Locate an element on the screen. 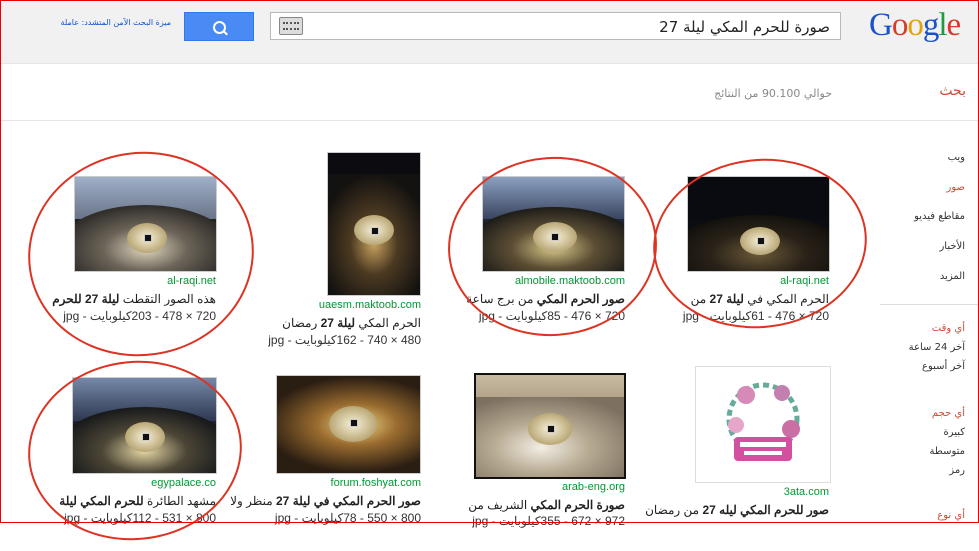 This screenshot has height=551, width=979. top-bar: Google ميزة البحث الآمن المتشدد: عاملة is located at coordinates (489, 32).